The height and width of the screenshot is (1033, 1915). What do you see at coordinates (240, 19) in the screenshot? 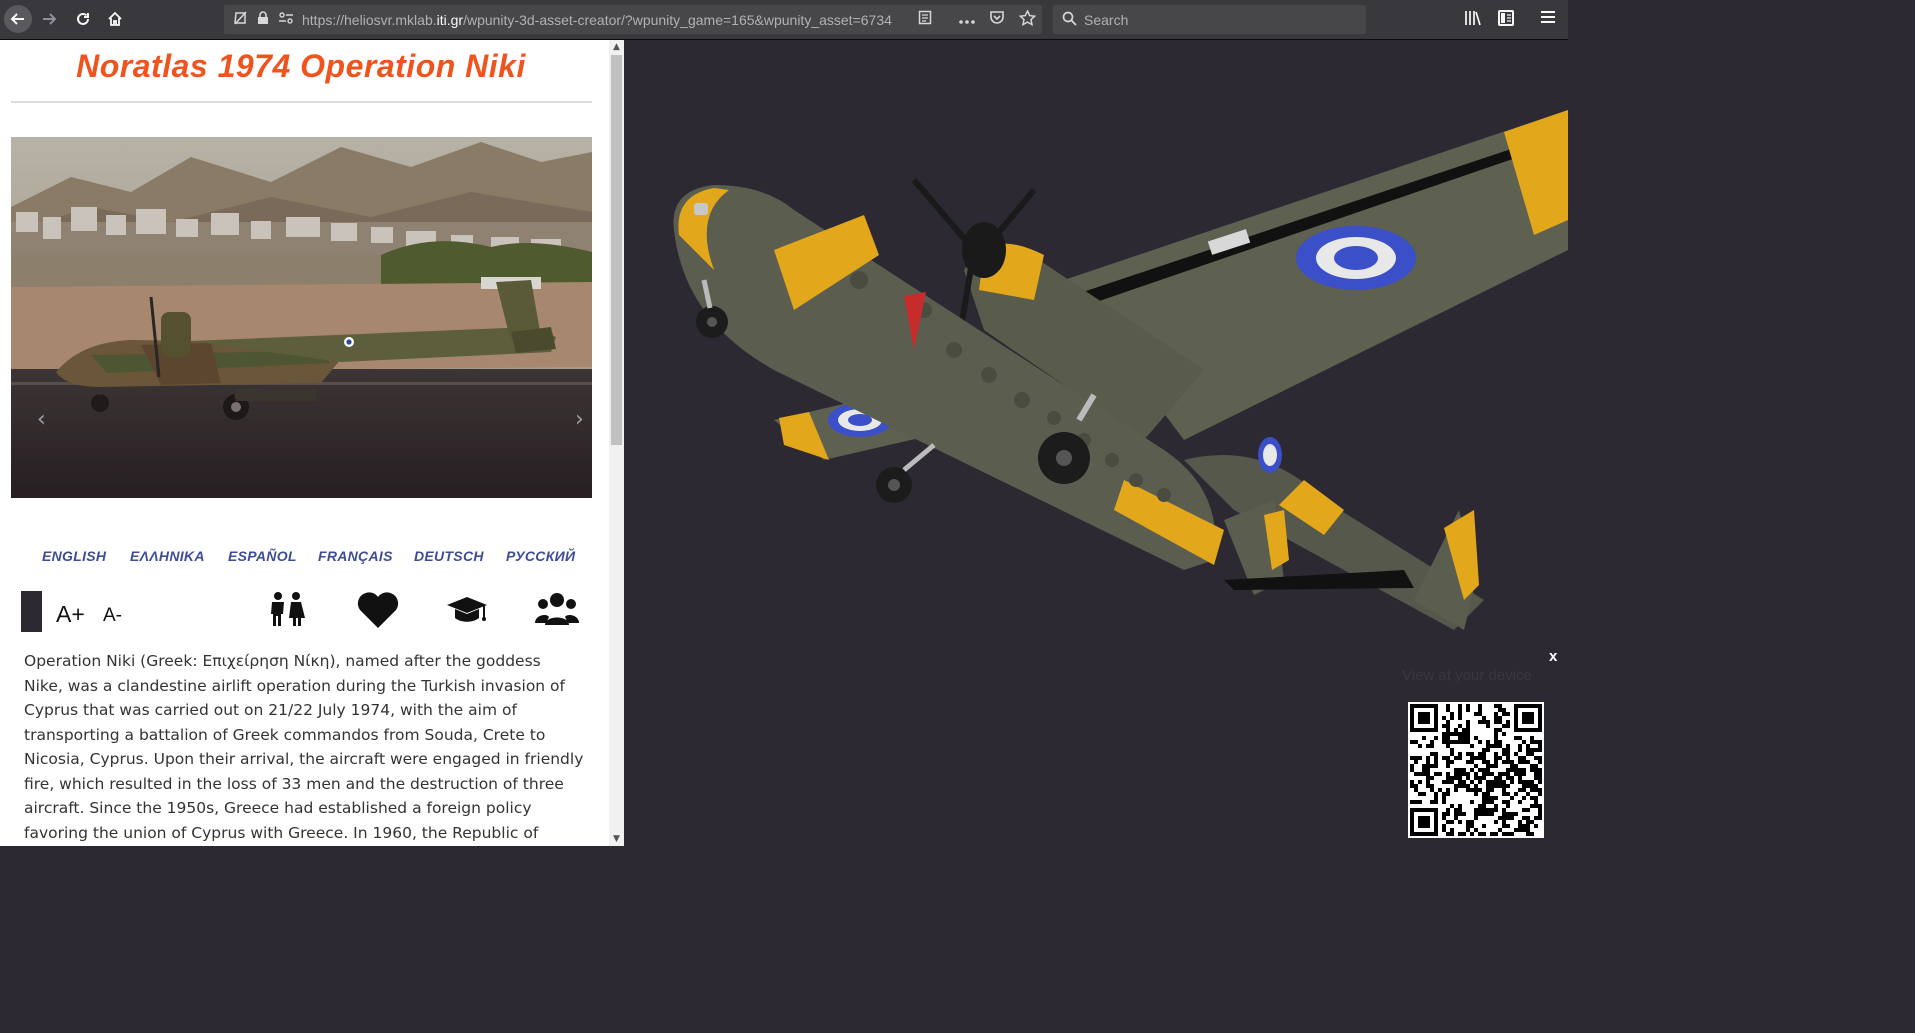
I see `tracking-icon` at bounding box center [240, 19].